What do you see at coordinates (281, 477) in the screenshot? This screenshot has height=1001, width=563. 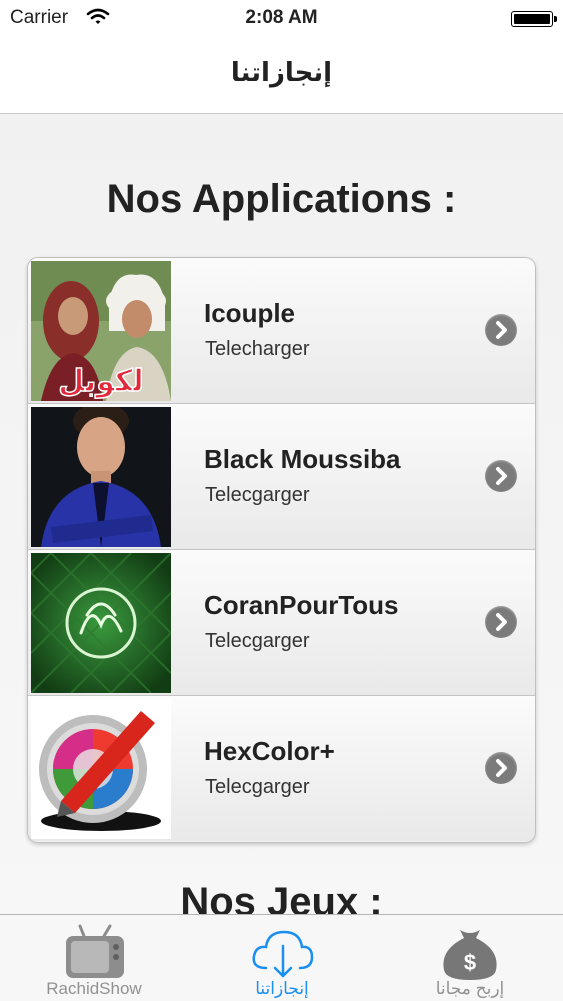 I see `app-row-black-moussiba: Black Moussiba Telecgarger` at bounding box center [281, 477].